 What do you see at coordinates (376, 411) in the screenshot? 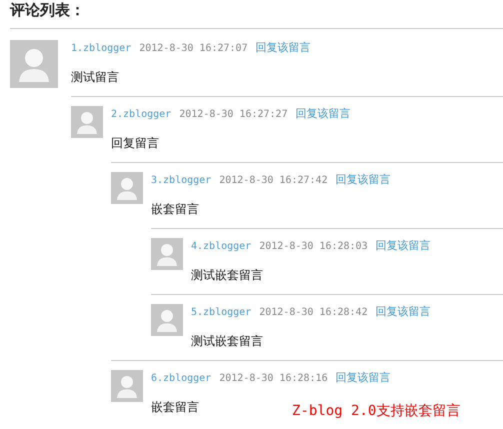
I see `annotation-text: Z-blog 2.0支持嵌套留言` at bounding box center [376, 411].